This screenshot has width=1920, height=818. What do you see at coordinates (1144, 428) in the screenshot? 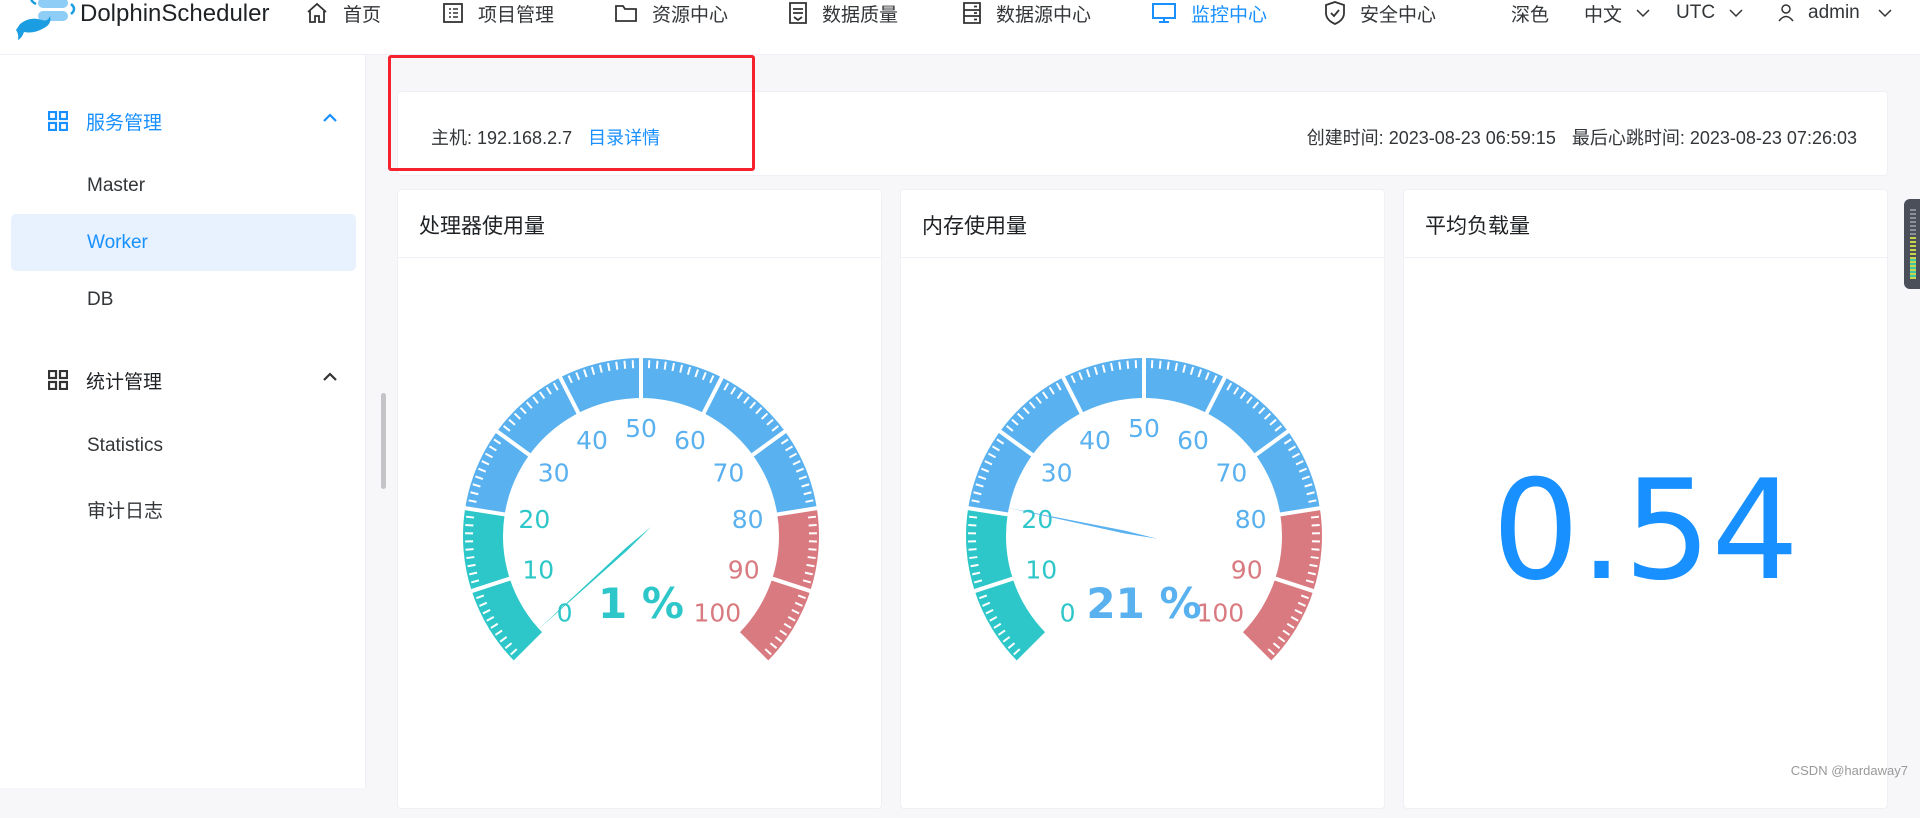
I see `gauge-tick-label: 50` at bounding box center [1144, 428].